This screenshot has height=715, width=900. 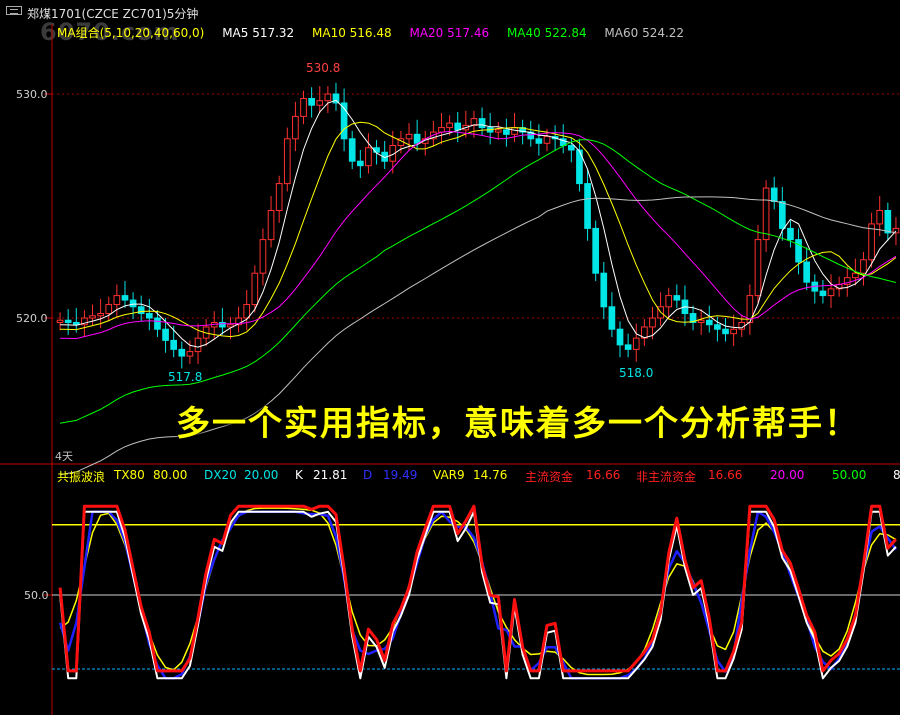 What do you see at coordinates (400, 475) in the screenshot?
I see `ind-d-value: 19.49` at bounding box center [400, 475].